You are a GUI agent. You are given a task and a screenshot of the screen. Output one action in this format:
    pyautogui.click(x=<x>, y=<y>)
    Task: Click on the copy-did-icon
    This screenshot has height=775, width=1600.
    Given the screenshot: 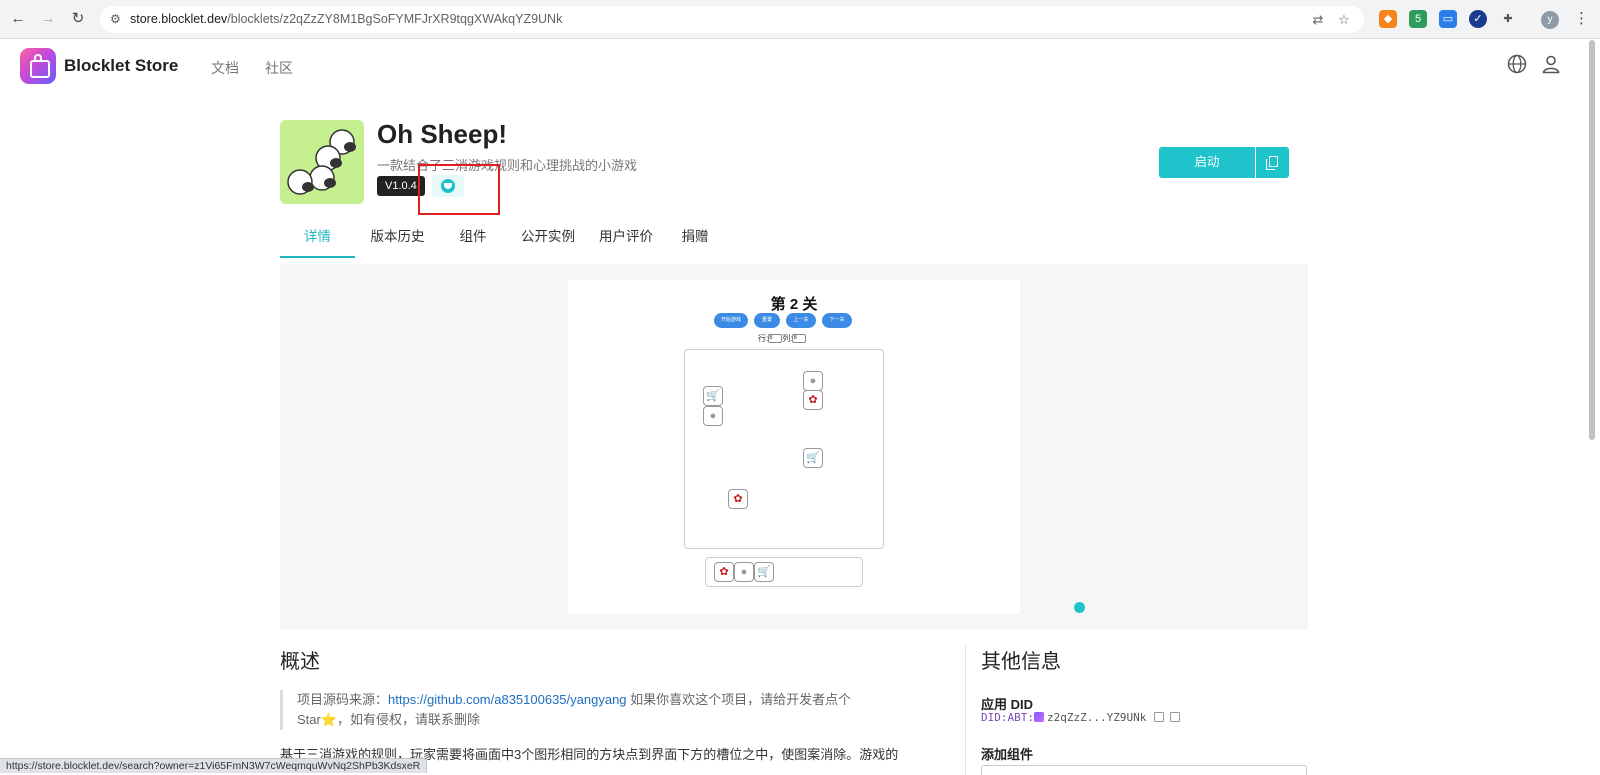 What is the action you would take?
    pyautogui.click(x=1159, y=717)
    